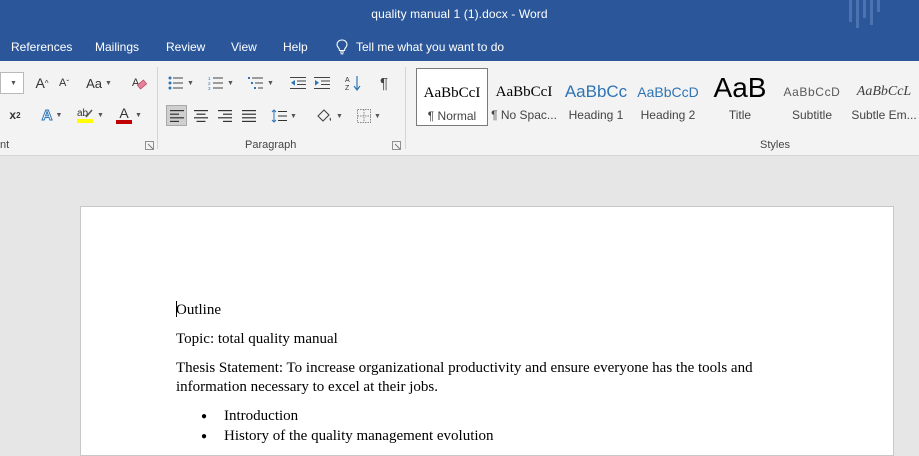  I want to click on title-bar: quality manual 1 (1).docx - Word, so click(459, 16).